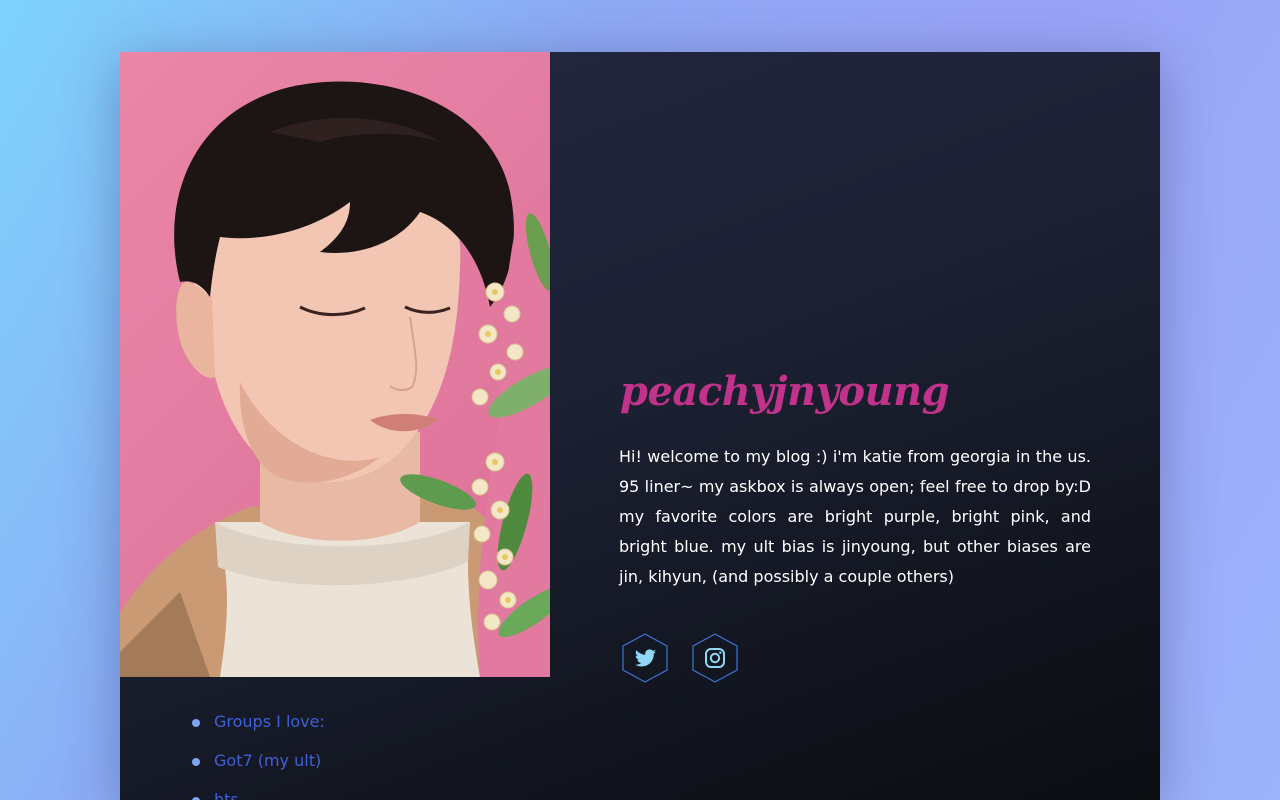  I want to click on blog-title: peachyjnyoung, so click(785, 391).